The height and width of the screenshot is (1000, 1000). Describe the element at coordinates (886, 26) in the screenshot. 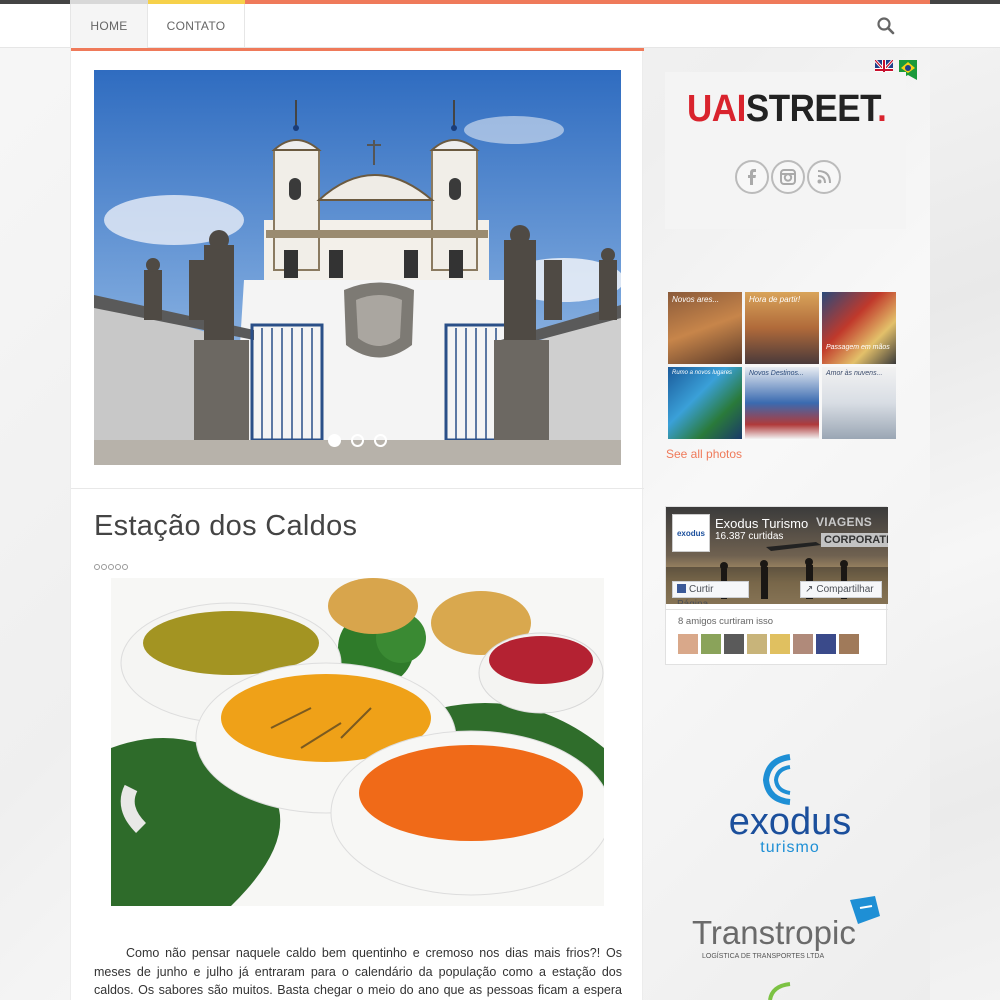

I see `search-icon` at that location.